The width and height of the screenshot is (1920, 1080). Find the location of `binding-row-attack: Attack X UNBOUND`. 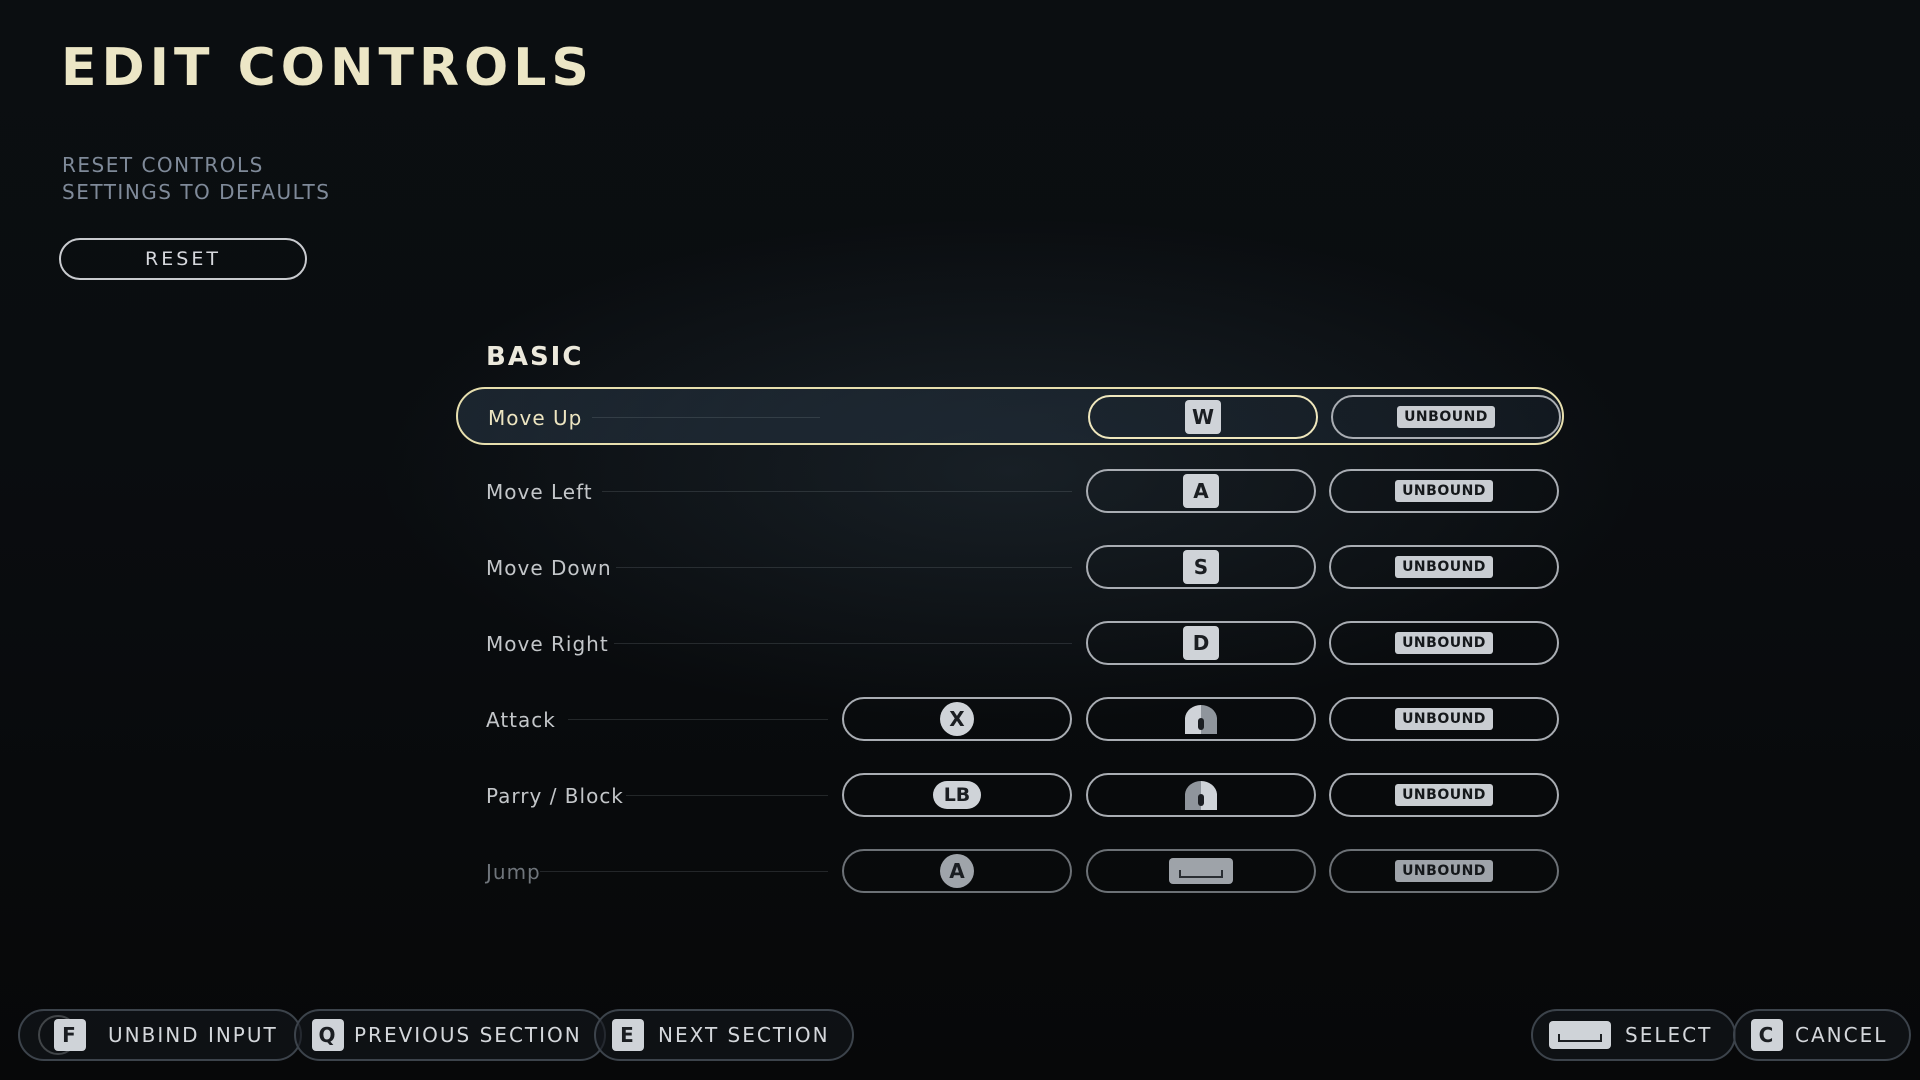

binding-row-attack: Attack X UNBOUND is located at coordinates (1010, 720).